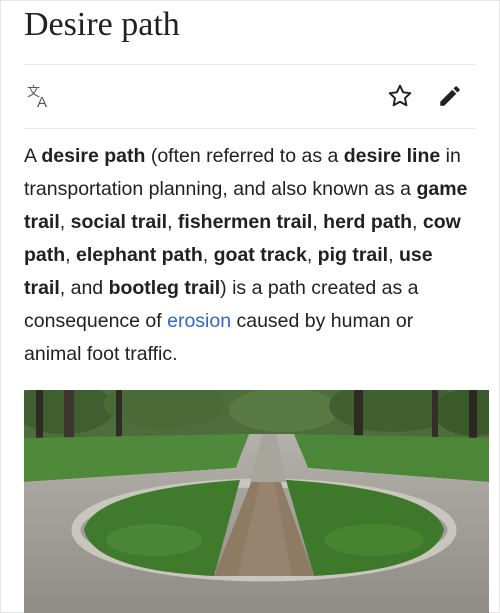 The width and height of the screenshot is (500, 613). I want to click on pencil-icon, so click(450, 96).